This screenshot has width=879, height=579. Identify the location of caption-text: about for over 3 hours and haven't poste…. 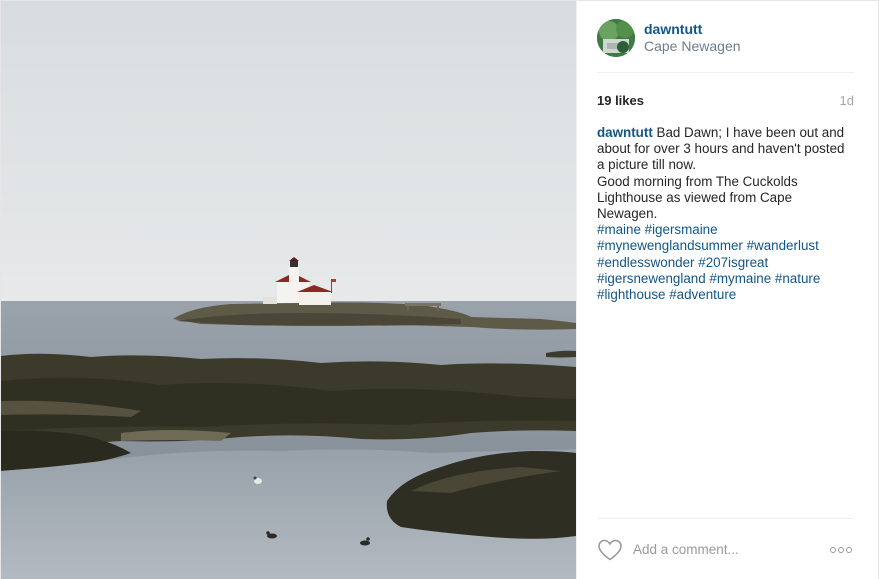
(721, 149).